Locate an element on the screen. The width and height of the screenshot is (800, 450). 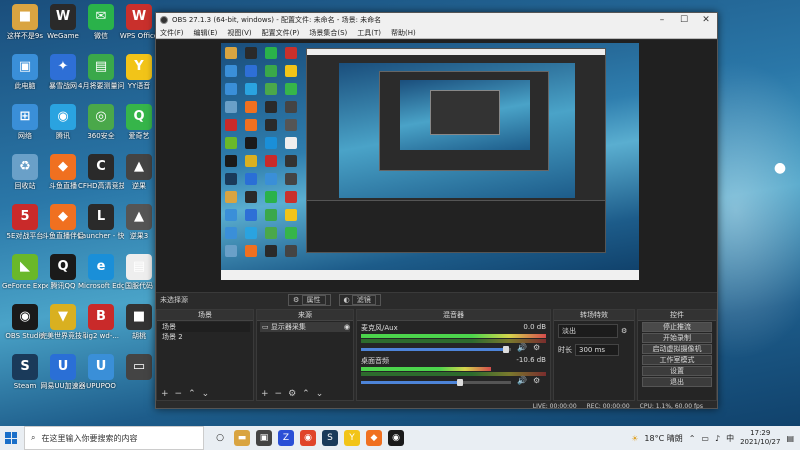
filters-label: 滤镜 is located at coordinates (363, 299).